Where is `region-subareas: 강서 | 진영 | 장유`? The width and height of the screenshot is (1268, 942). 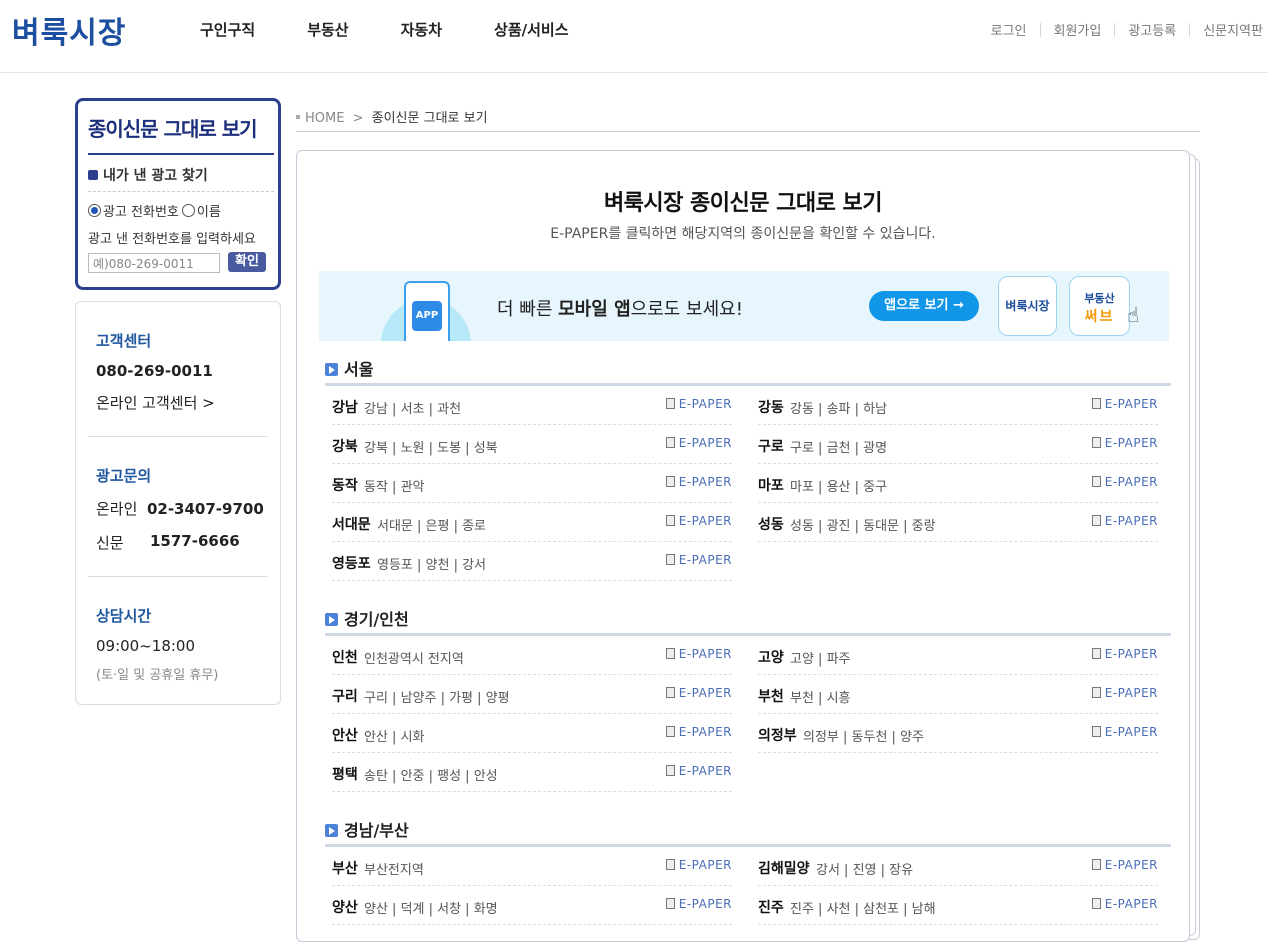 region-subareas: 강서 | 진영 | 장유 is located at coordinates (865, 870).